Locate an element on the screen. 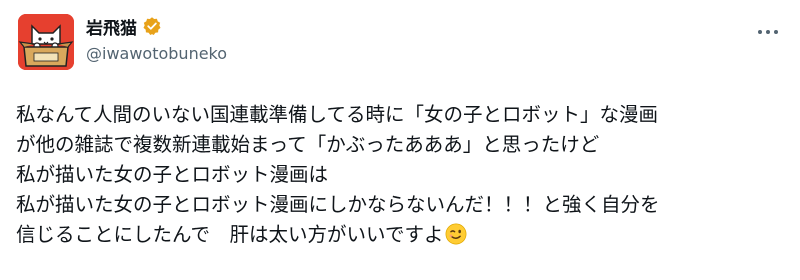  cat-in-box-icon is located at coordinates (46, 42).